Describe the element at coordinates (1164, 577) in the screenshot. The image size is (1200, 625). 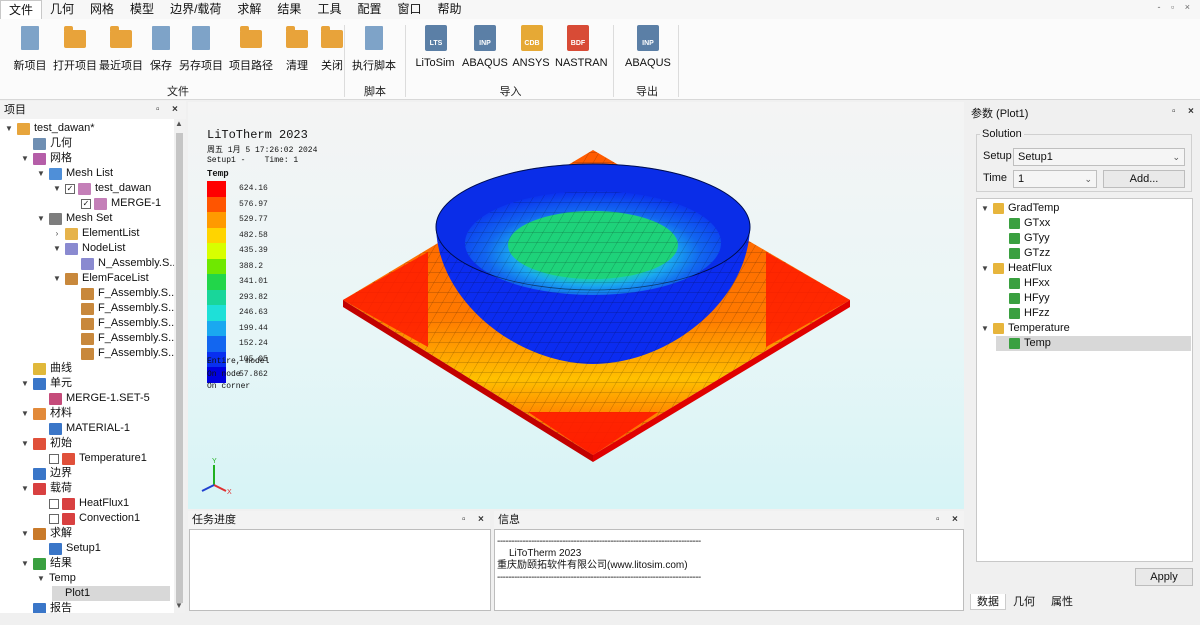
I see `apply-button: Apply` at that location.